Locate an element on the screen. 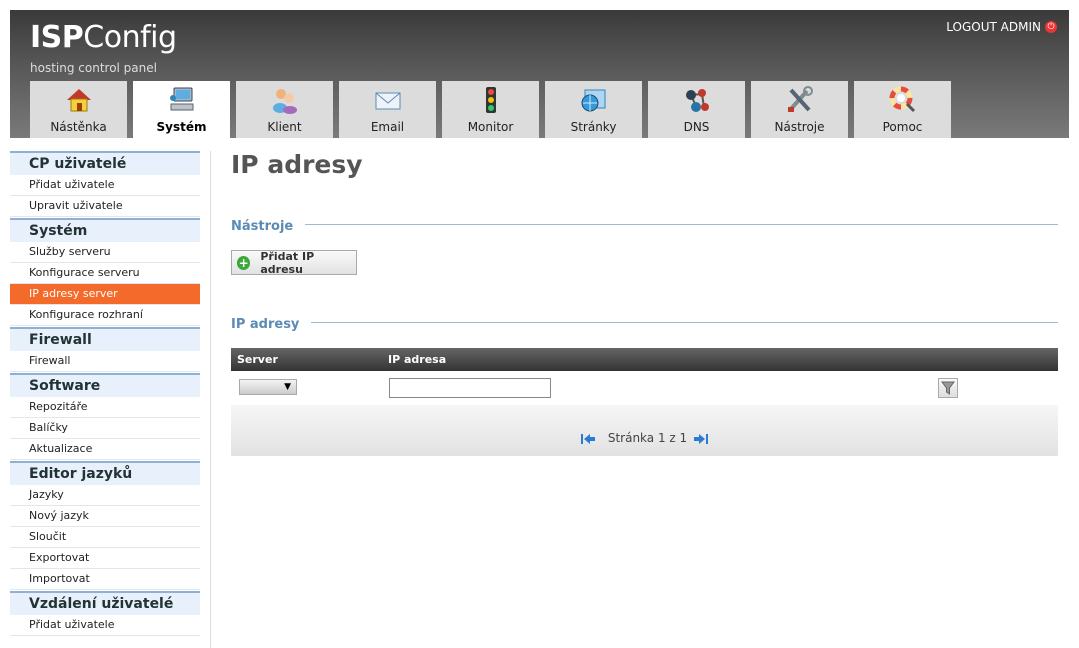 This screenshot has width=1079, height=648. tab-label: Monitor is located at coordinates (490, 127).